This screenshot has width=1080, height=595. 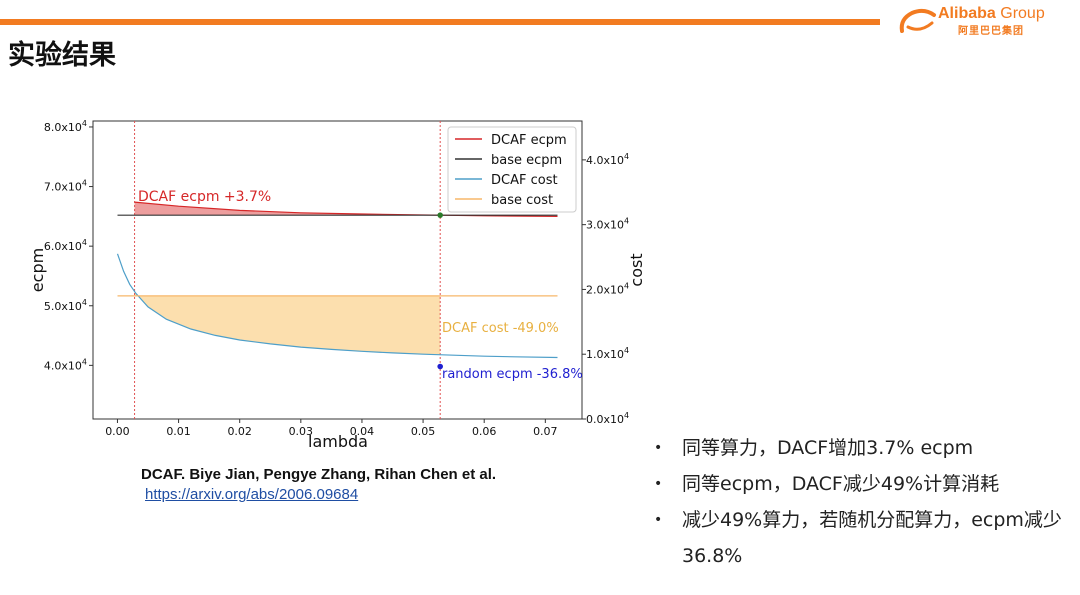 I want to click on legend-label-base-cost: base cost, so click(x=522, y=200).